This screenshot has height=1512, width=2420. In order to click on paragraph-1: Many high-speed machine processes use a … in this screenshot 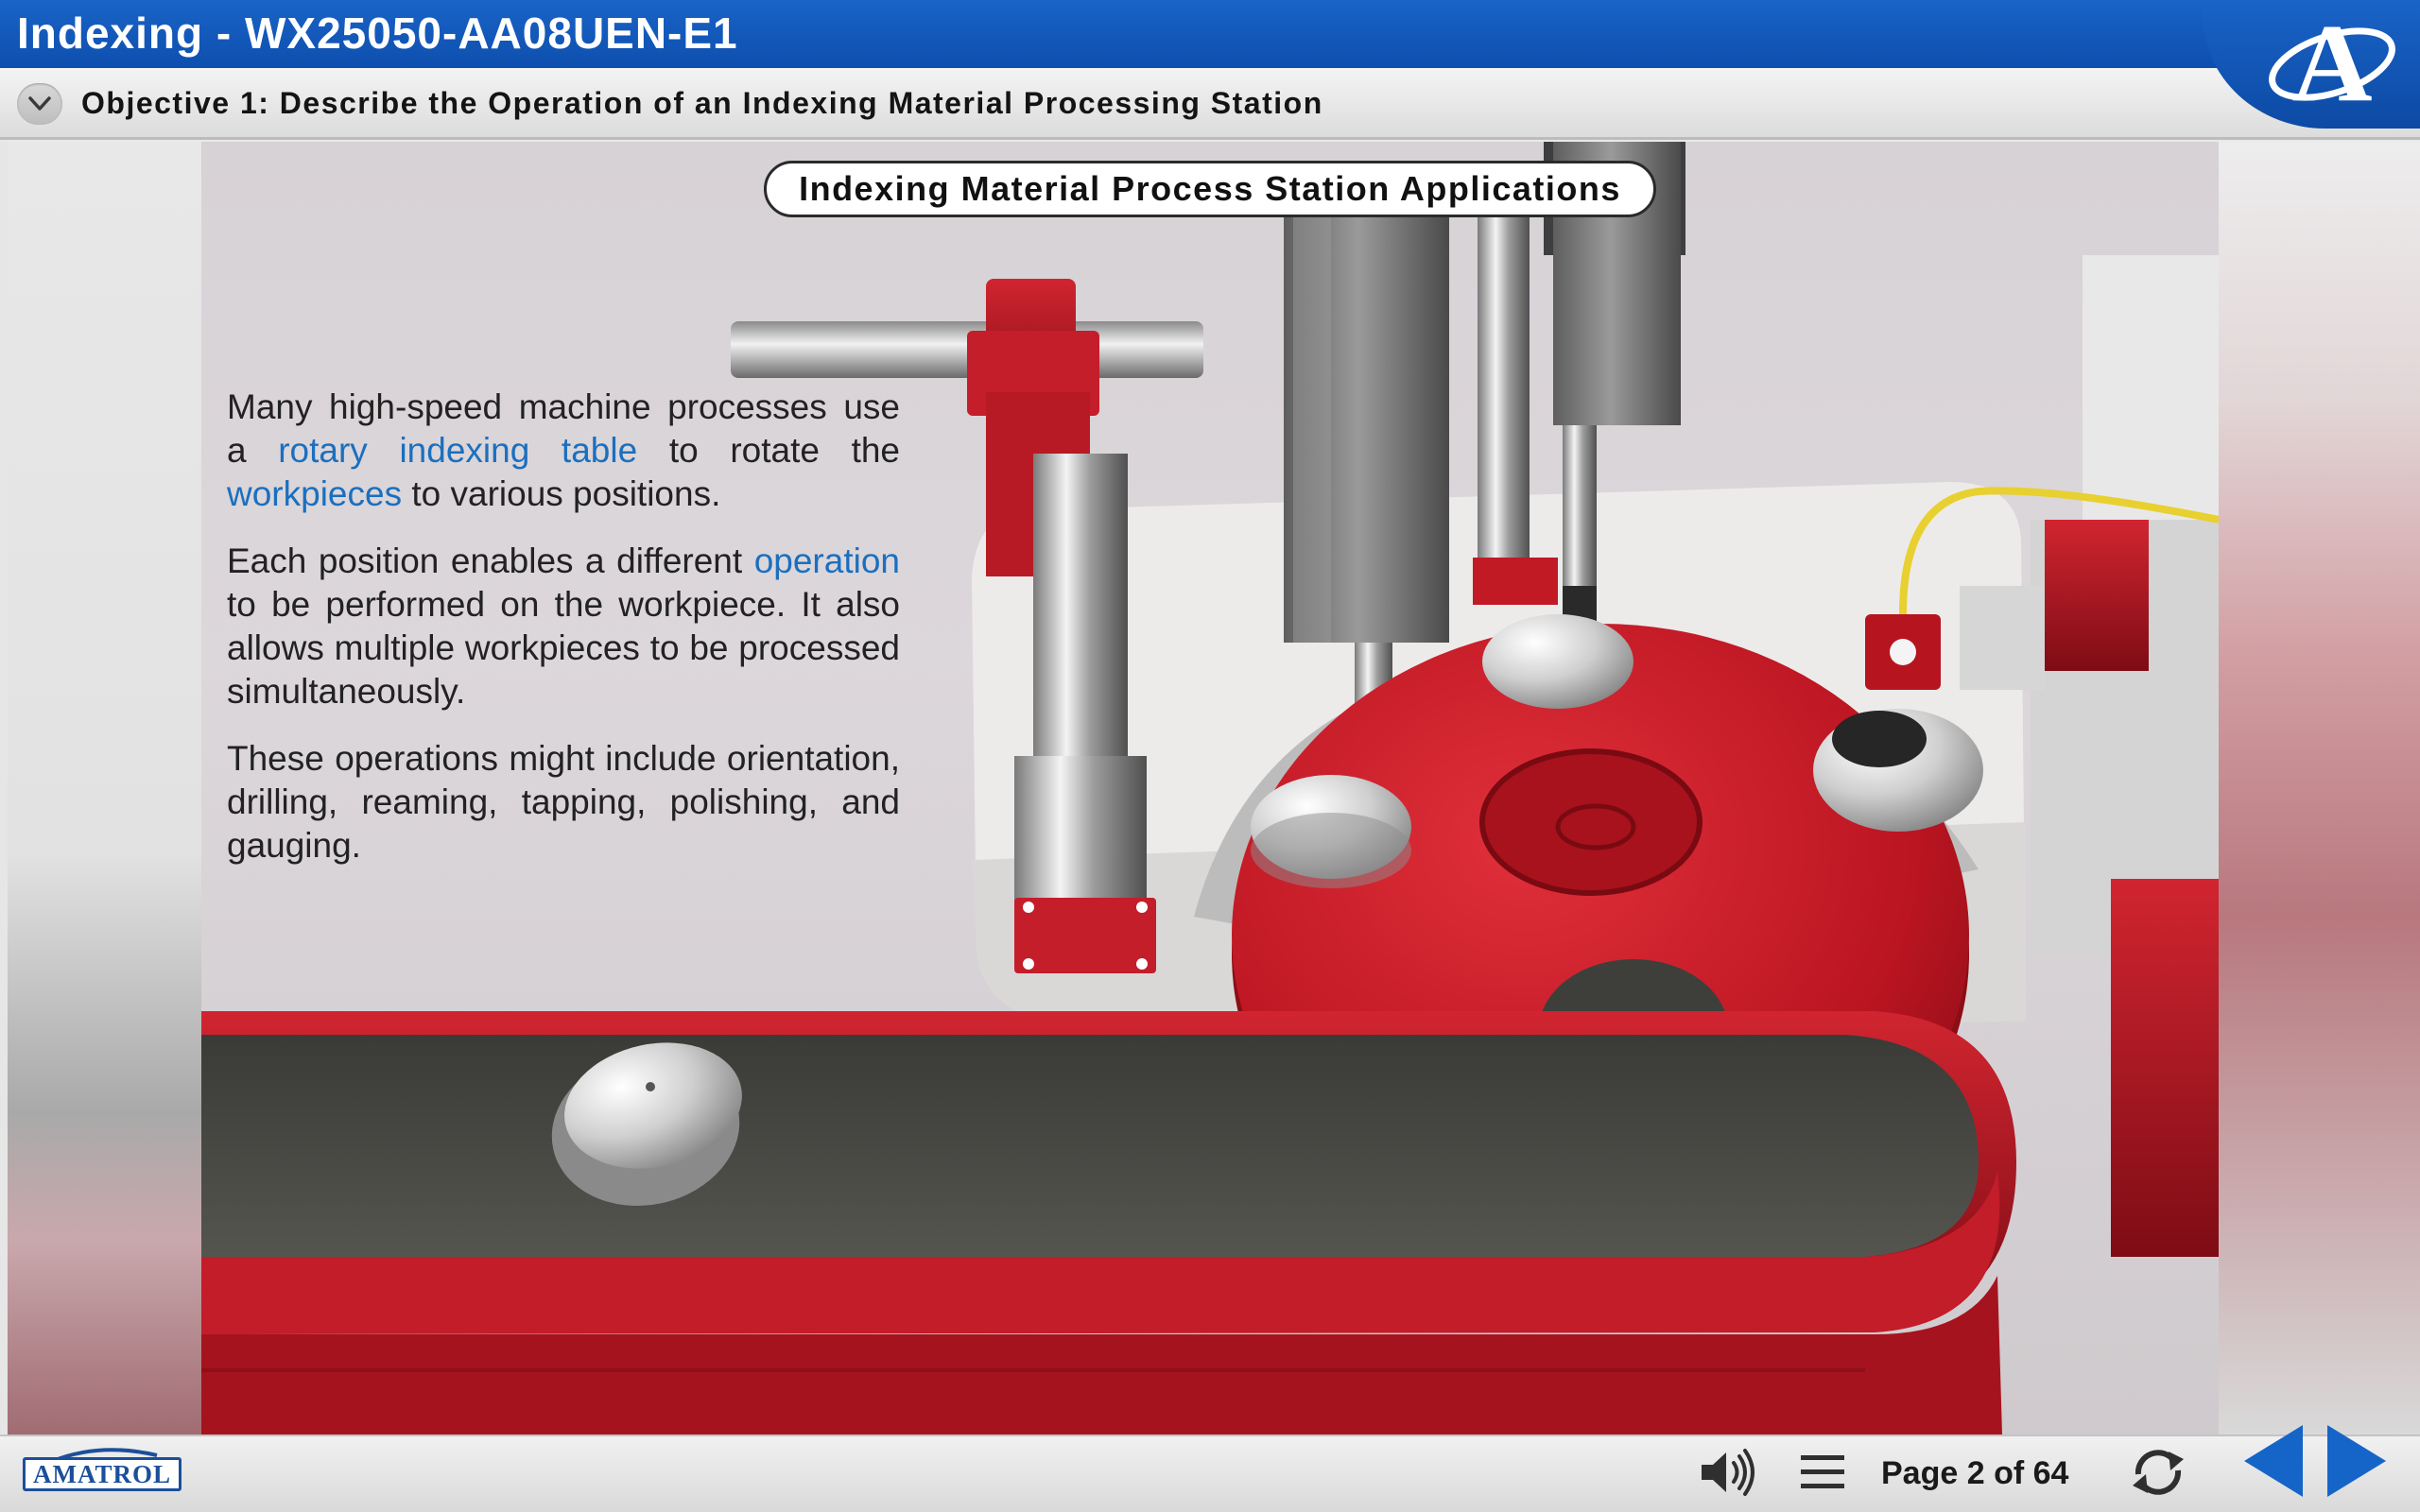, I will do `click(563, 451)`.